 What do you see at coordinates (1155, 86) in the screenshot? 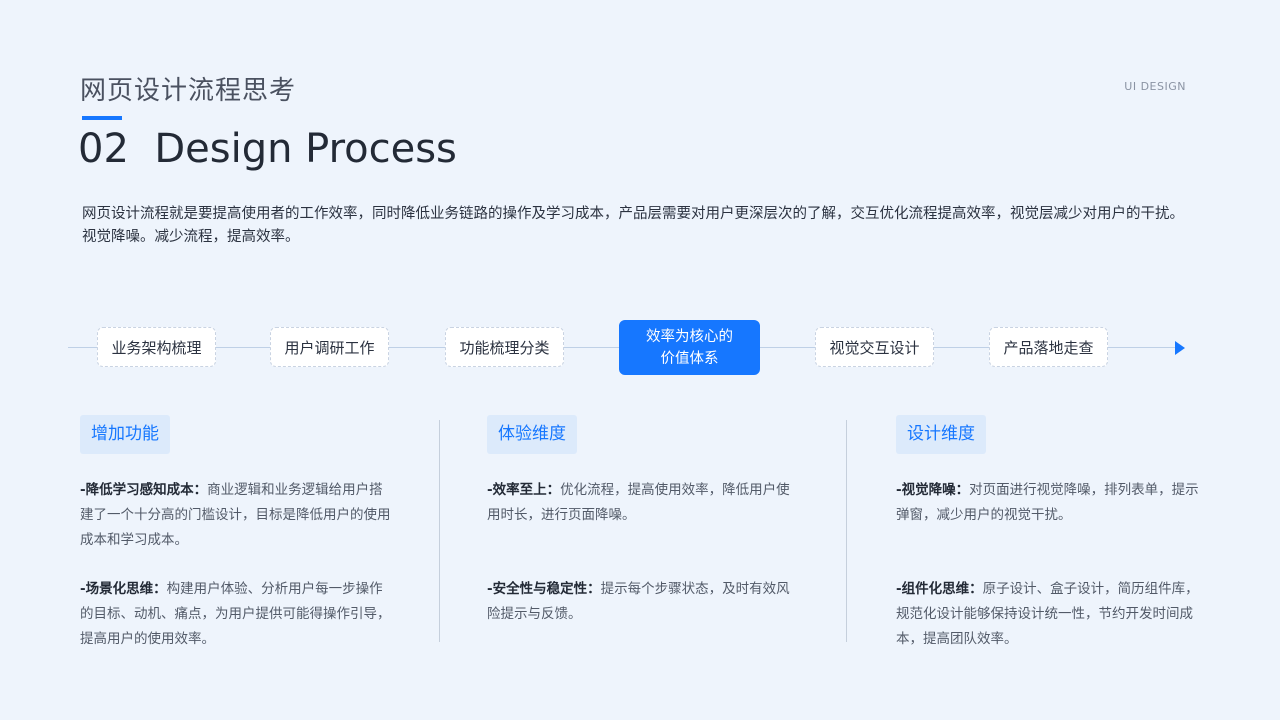
I see `corner-tag: UI DESIGN` at bounding box center [1155, 86].